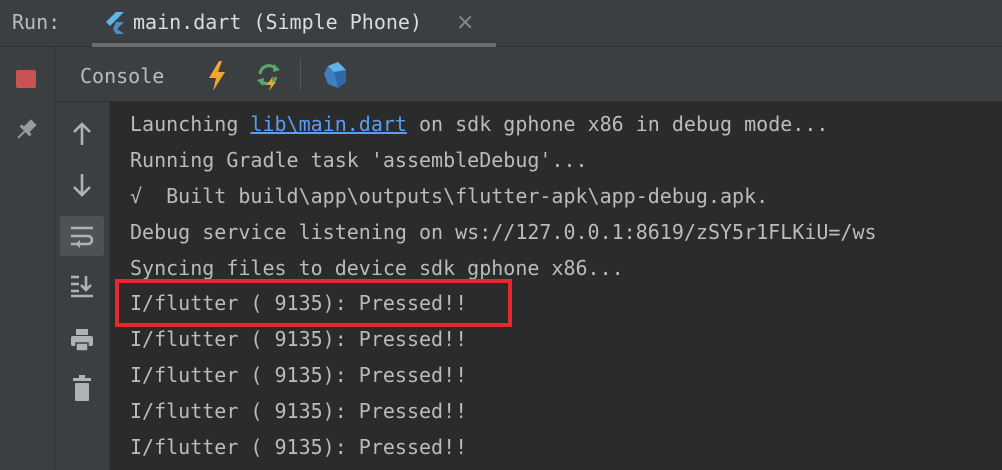 The image size is (1002, 470). I want to click on stop-icon, so click(26, 79).